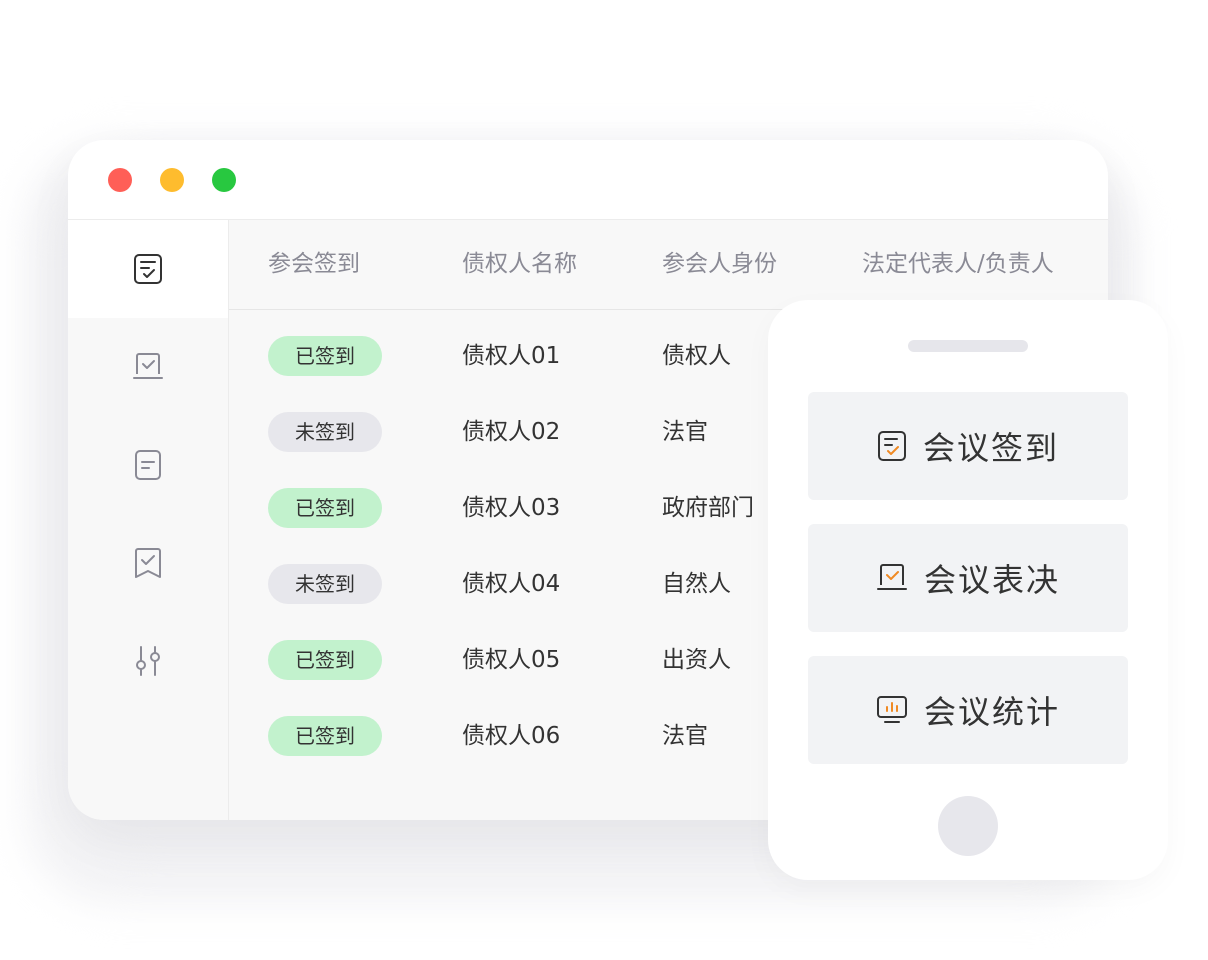  I want to click on meeting-checkin-label: 会议签到, so click(990, 448).